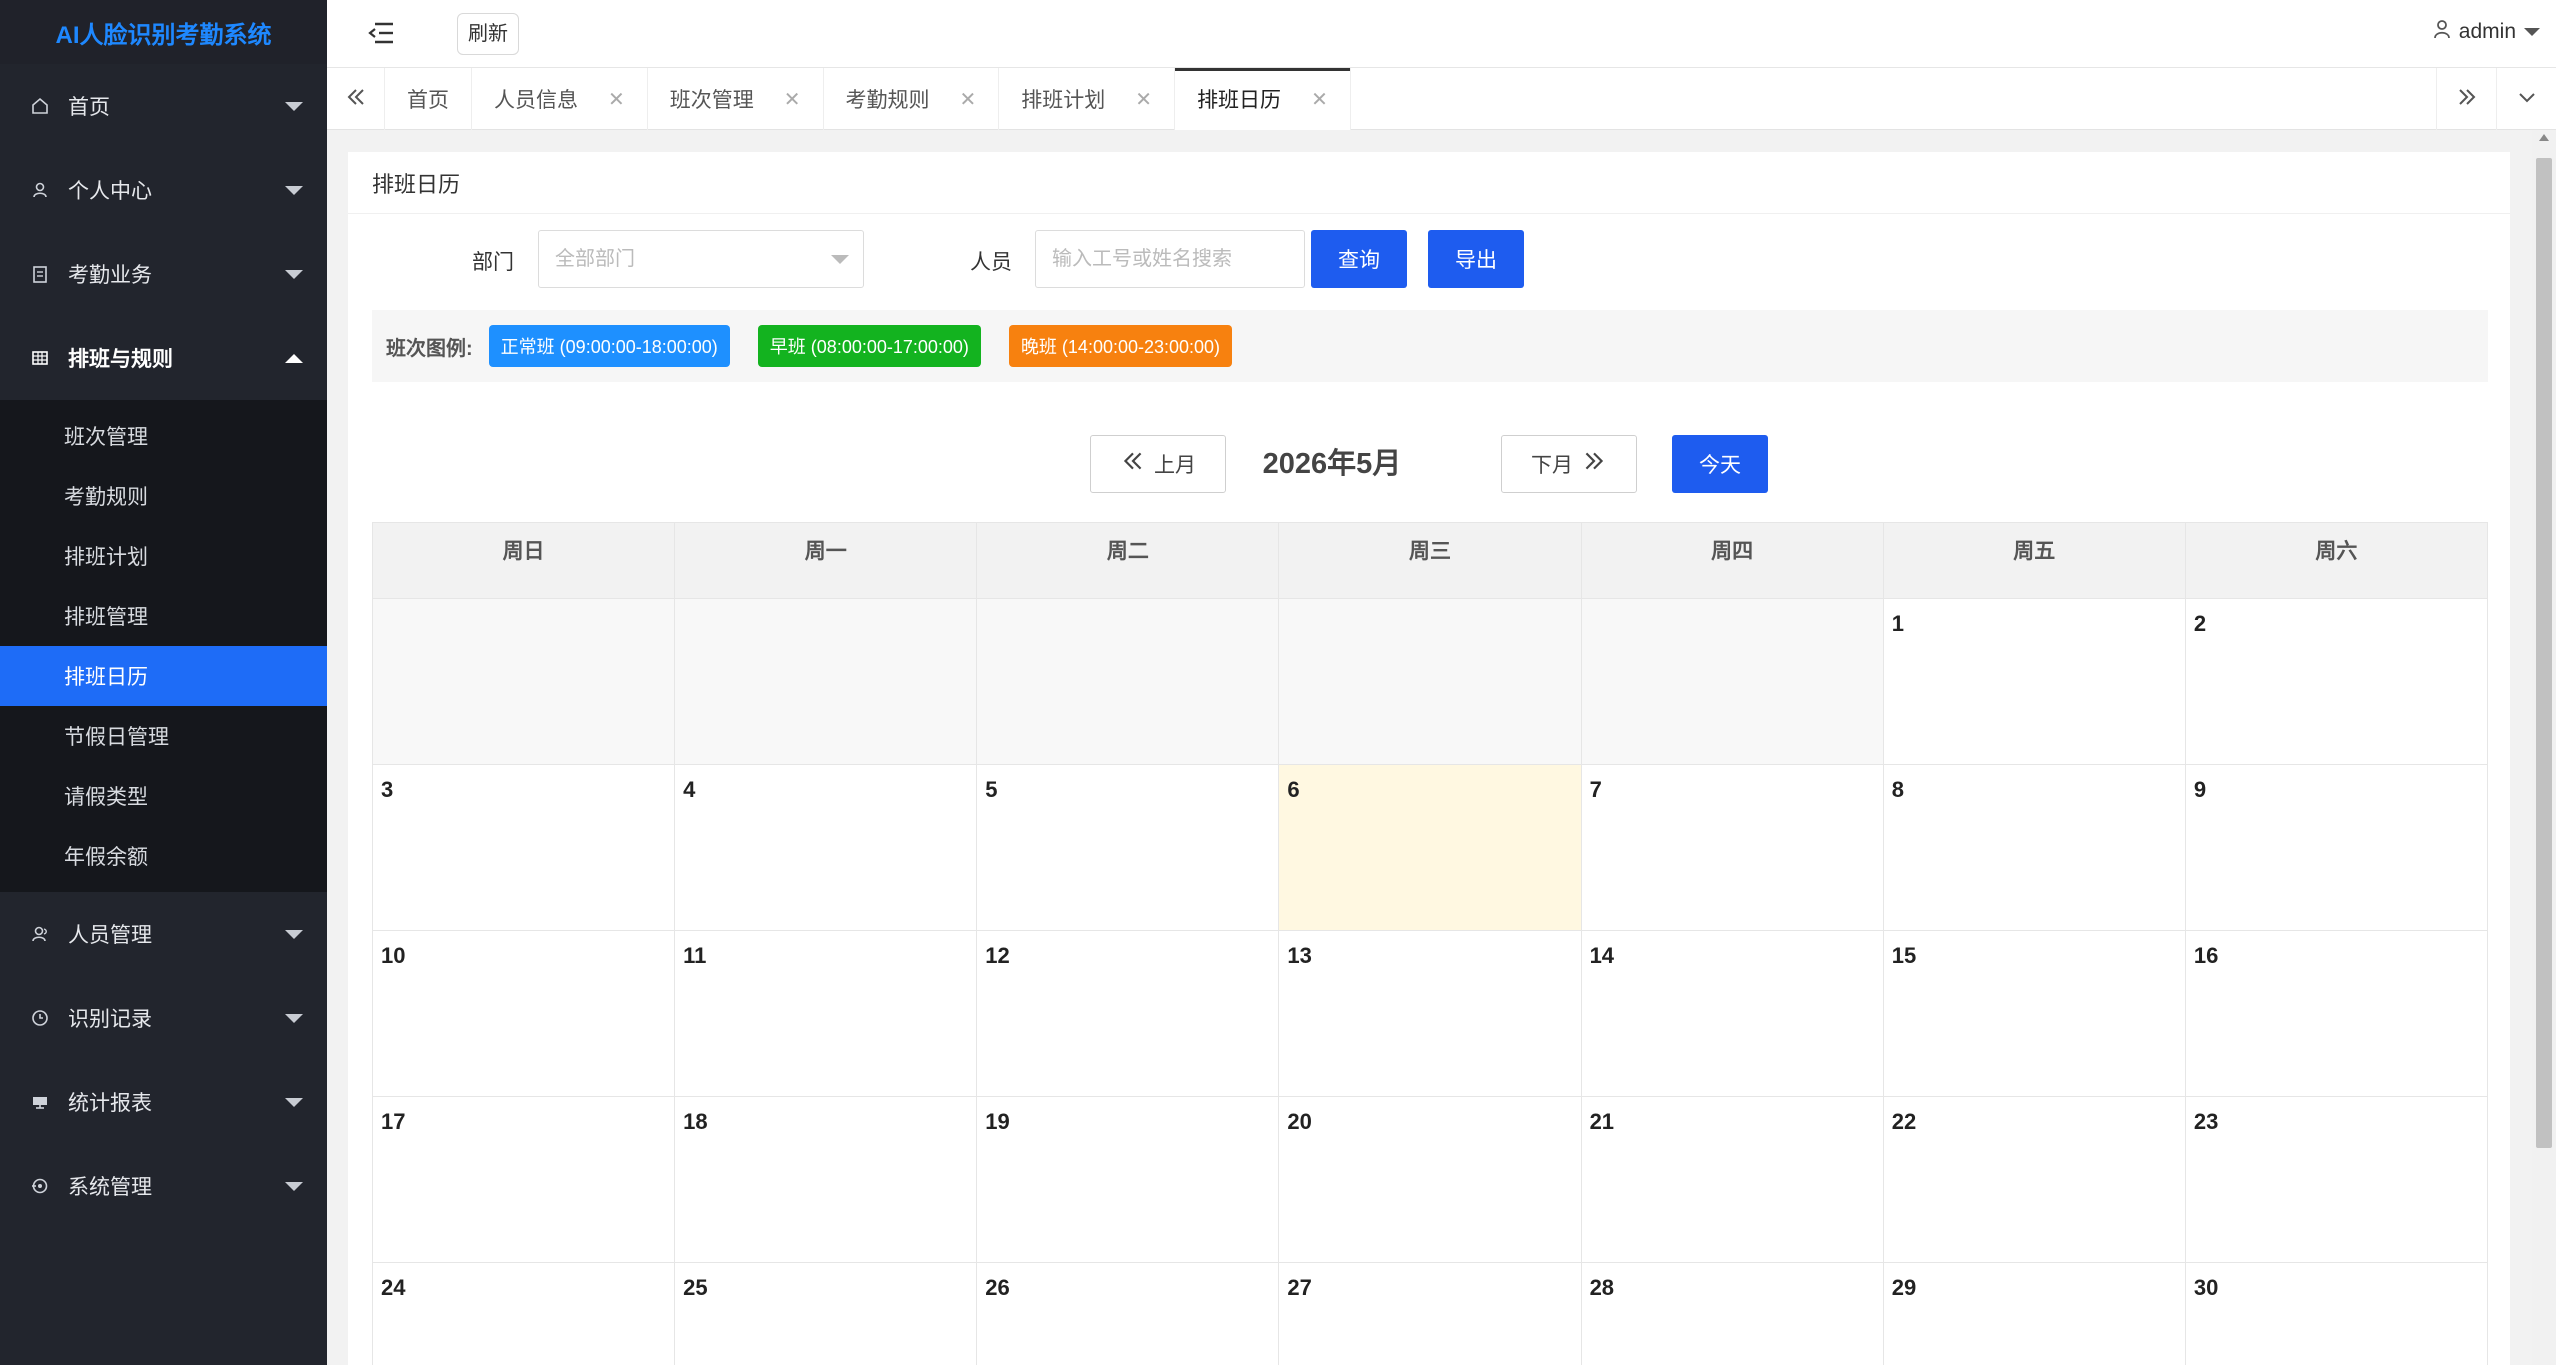  What do you see at coordinates (560, 99) in the screenshot?
I see `tab-personnel-info: 人员信息 ✕` at bounding box center [560, 99].